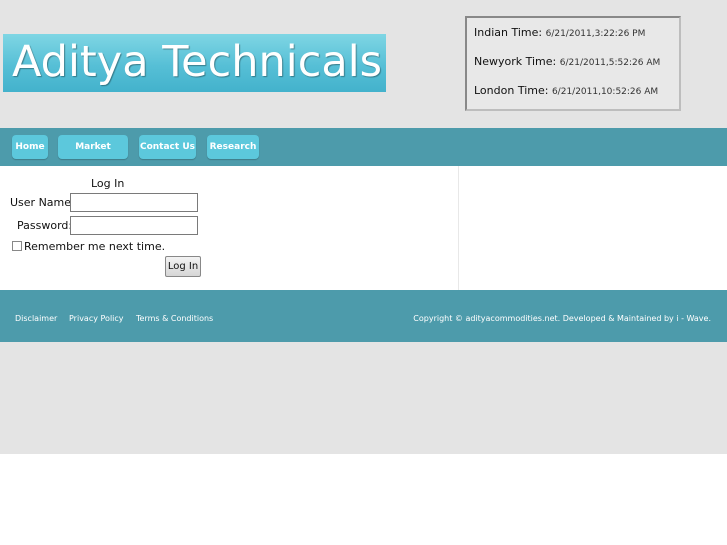 The height and width of the screenshot is (545, 727). What do you see at coordinates (167, 147) in the screenshot?
I see `nav-contact-us-button: Contact Us` at bounding box center [167, 147].